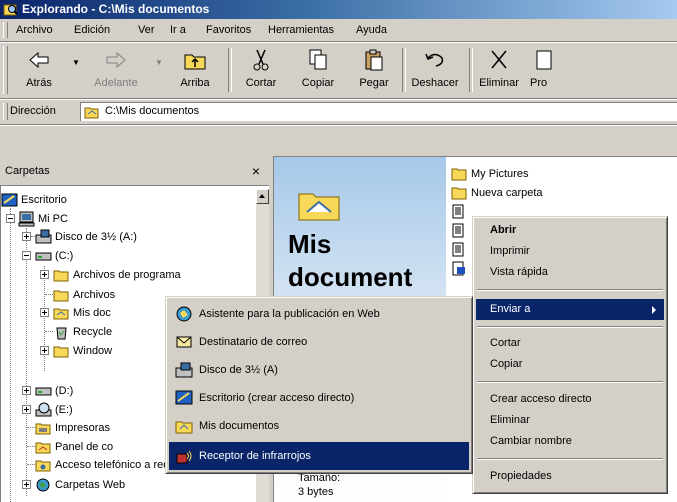 Image resolution: width=677 pixels, height=502 pixels. I want to click on sendto-label: Destinatario de correo, so click(253, 342).